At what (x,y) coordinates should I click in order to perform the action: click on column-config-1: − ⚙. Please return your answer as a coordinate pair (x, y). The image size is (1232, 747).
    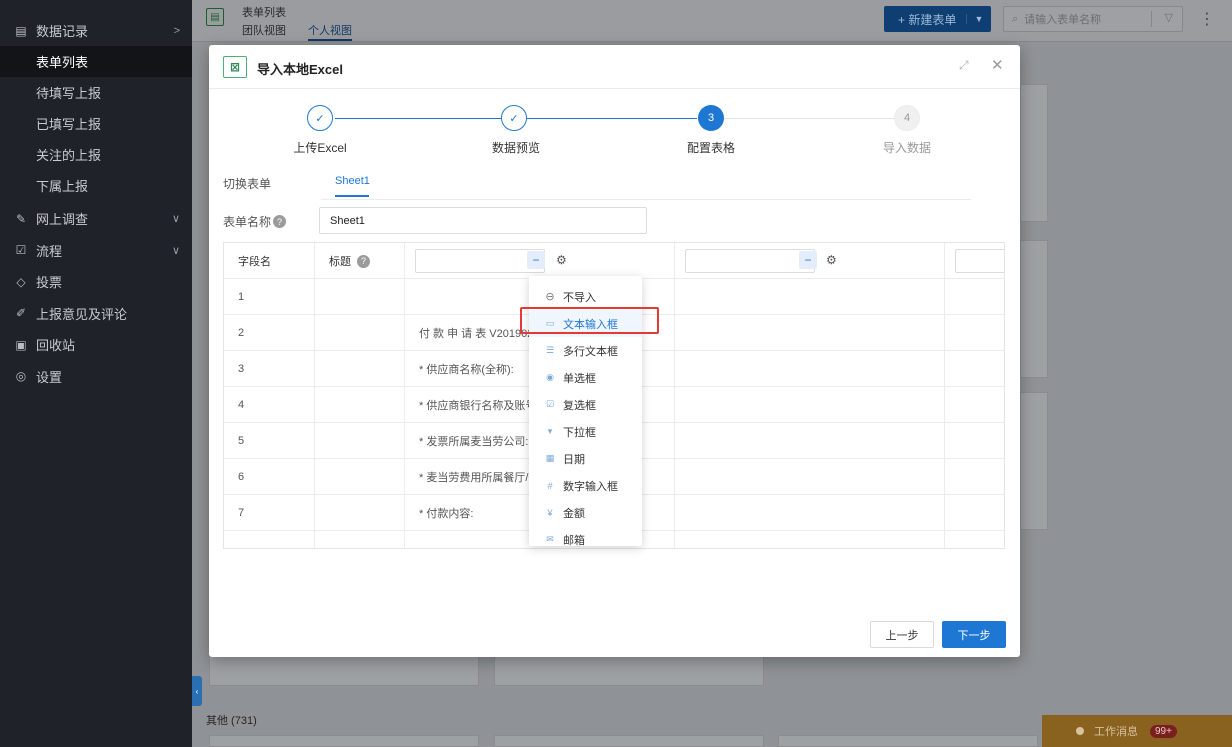
    Looking at the image, I should click on (540, 261).